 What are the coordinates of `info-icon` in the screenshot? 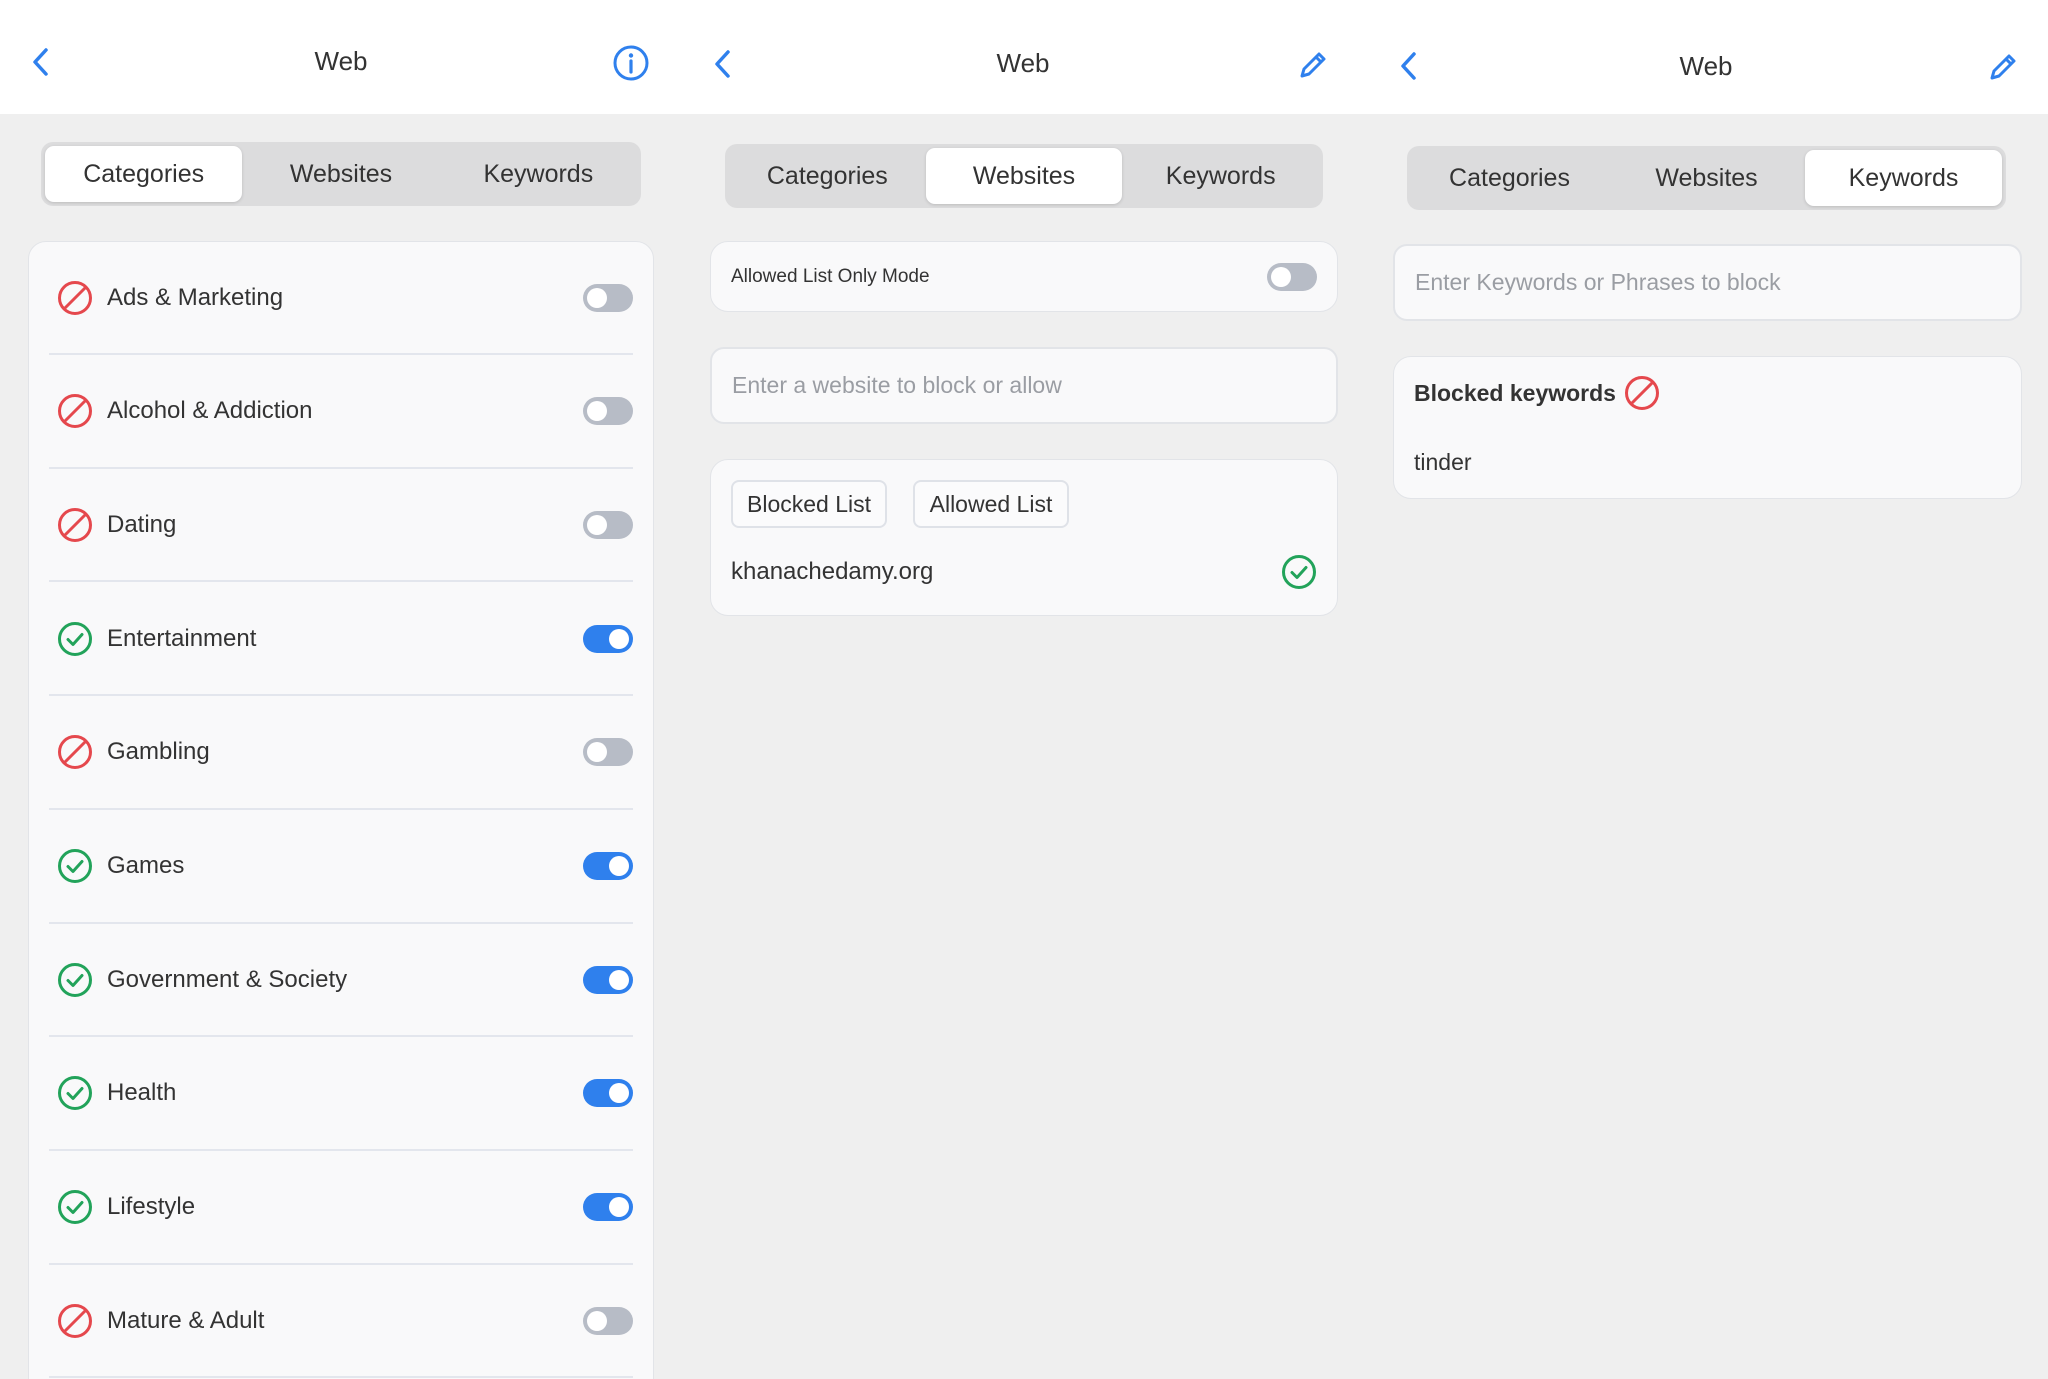 It's located at (631, 63).